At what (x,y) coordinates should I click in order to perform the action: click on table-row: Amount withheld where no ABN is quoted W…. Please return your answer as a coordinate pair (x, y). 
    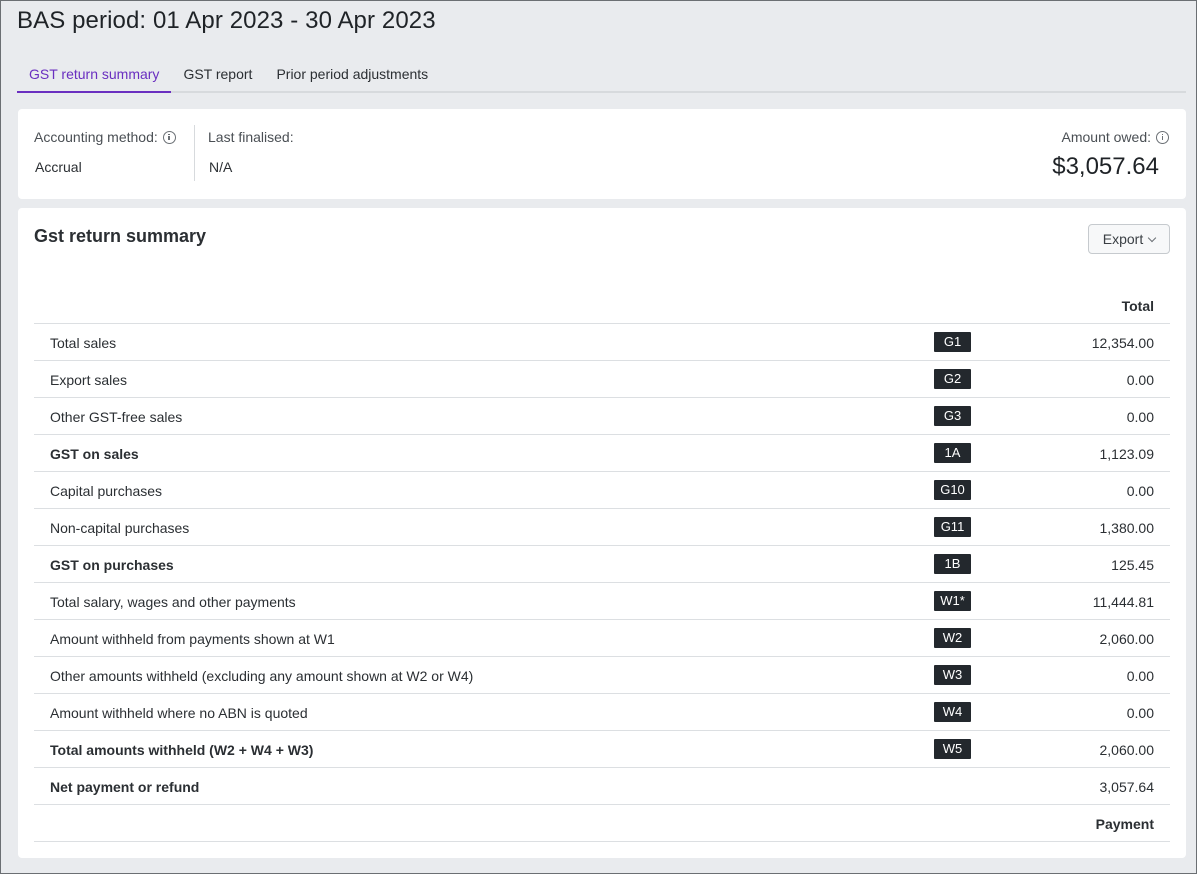
    Looking at the image, I should click on (602, 712).